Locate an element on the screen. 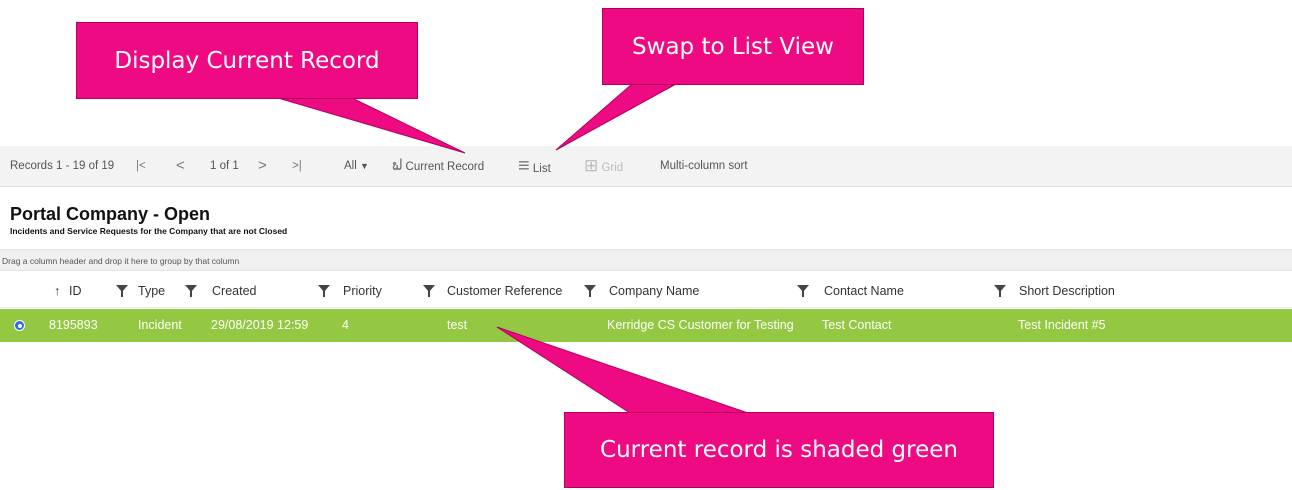  callout-current-record-shaded: Current record is shaded green is located at coordinates (779, 450).